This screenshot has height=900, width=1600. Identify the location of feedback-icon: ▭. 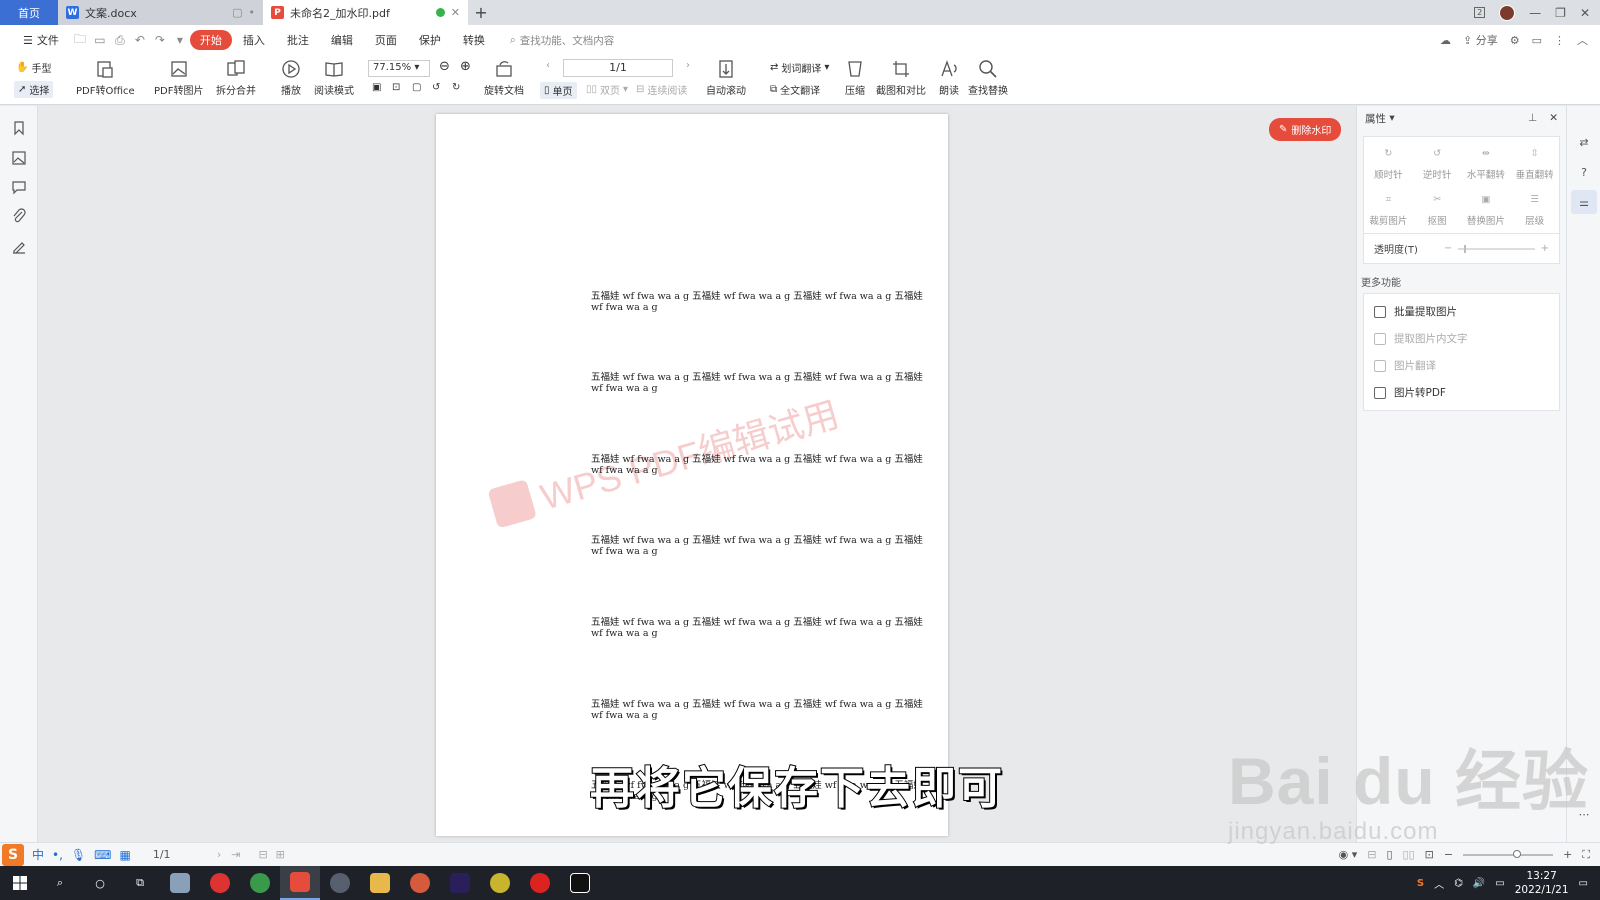
(1537, 40).